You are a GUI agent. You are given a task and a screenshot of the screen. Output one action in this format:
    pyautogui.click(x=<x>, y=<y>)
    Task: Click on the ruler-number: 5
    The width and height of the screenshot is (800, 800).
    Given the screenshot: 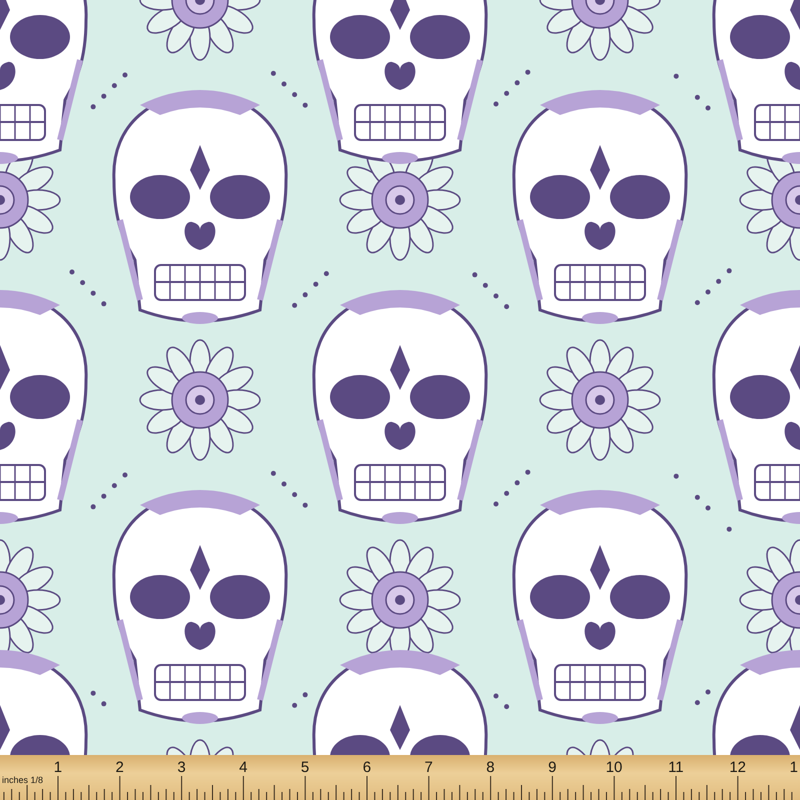 What is the action you would take?
    pyautogui.click(x=305, y=768)
    